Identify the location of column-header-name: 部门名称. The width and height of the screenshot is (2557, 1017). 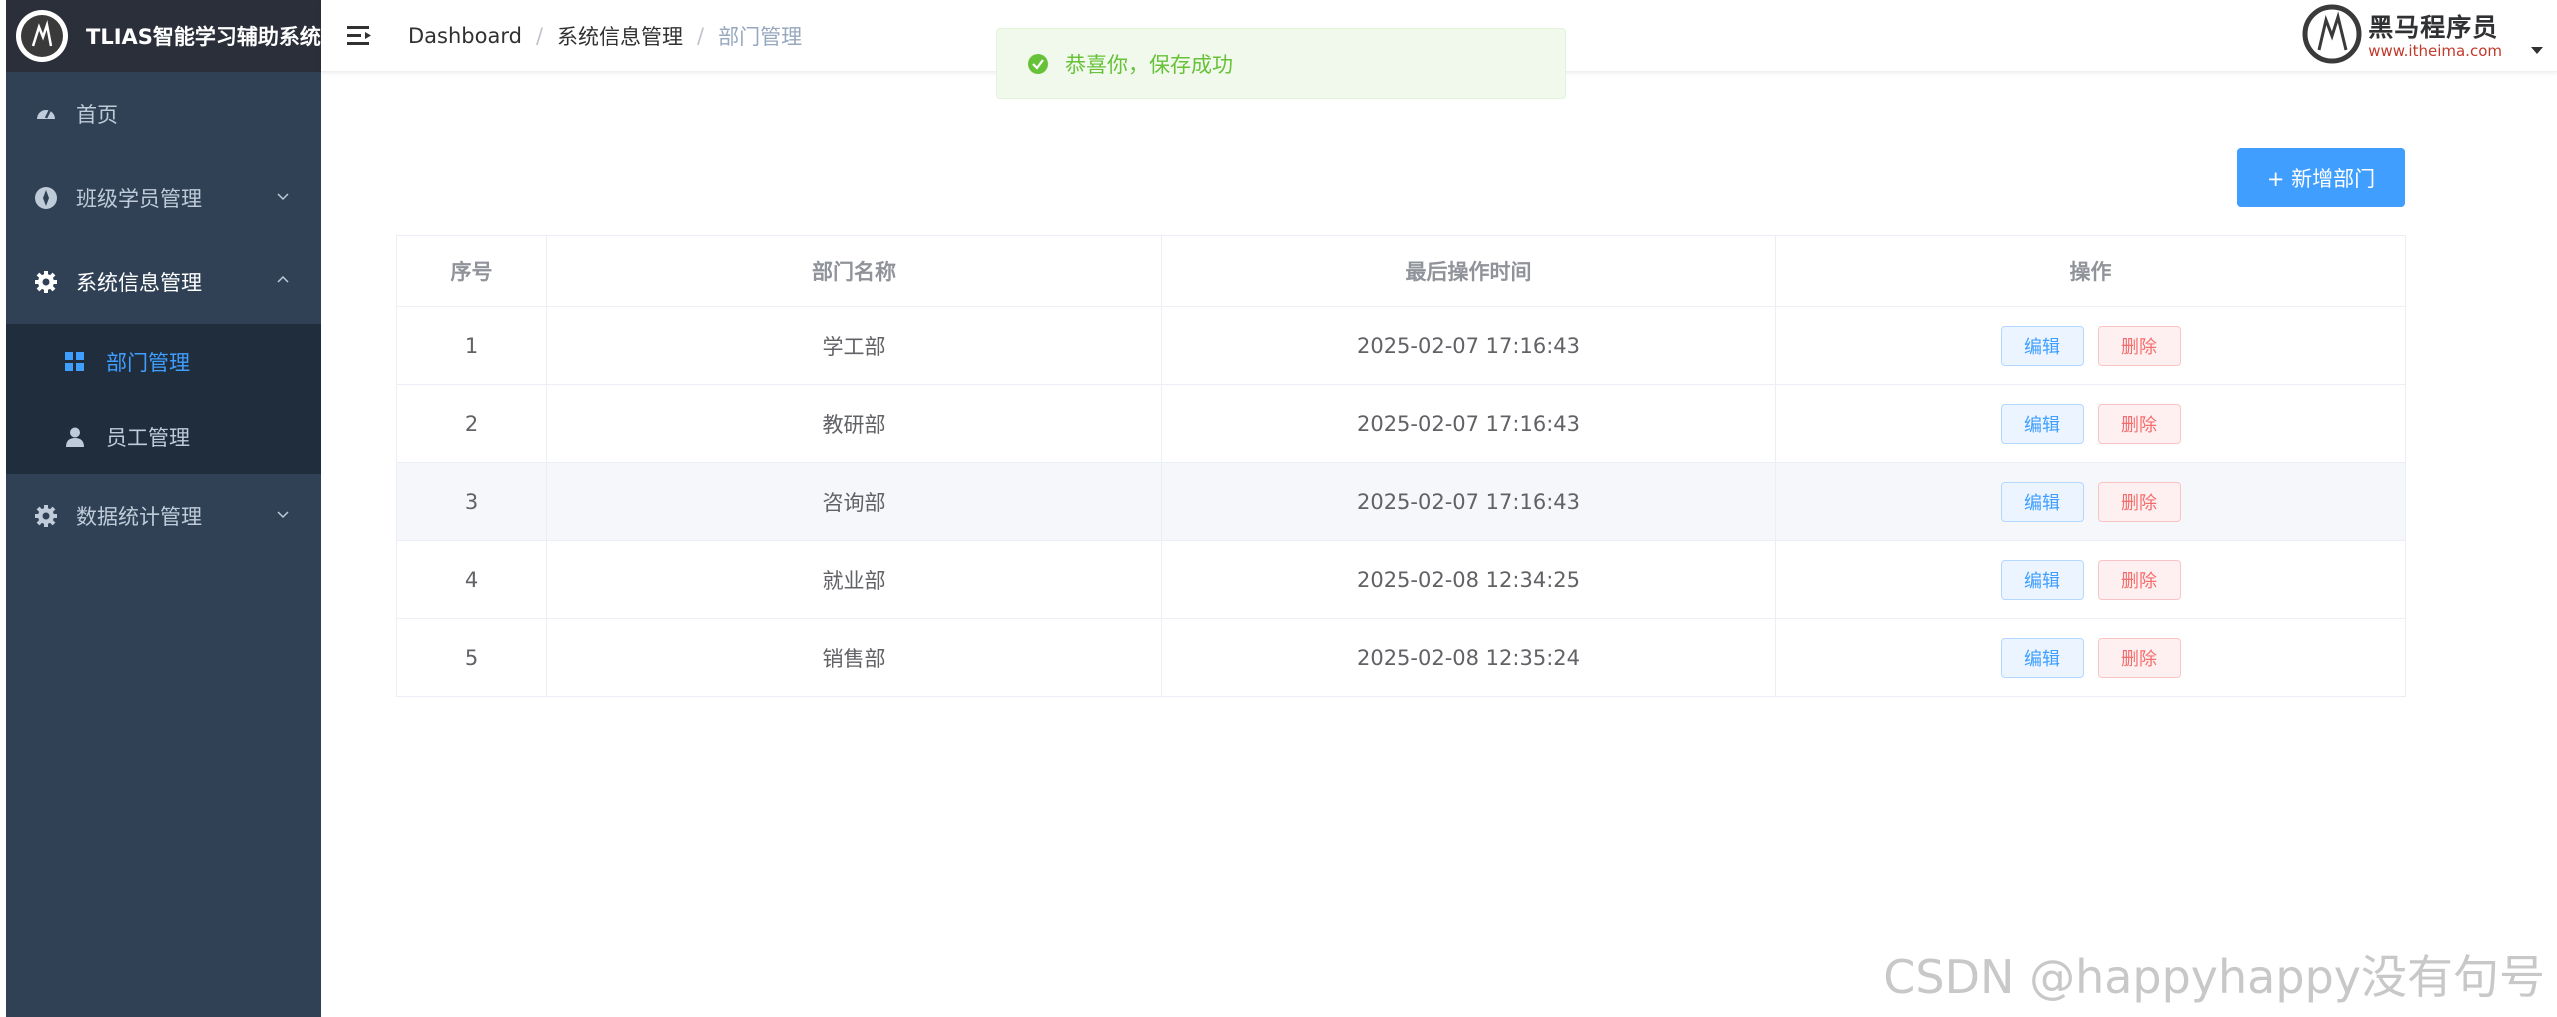
(854, 271).